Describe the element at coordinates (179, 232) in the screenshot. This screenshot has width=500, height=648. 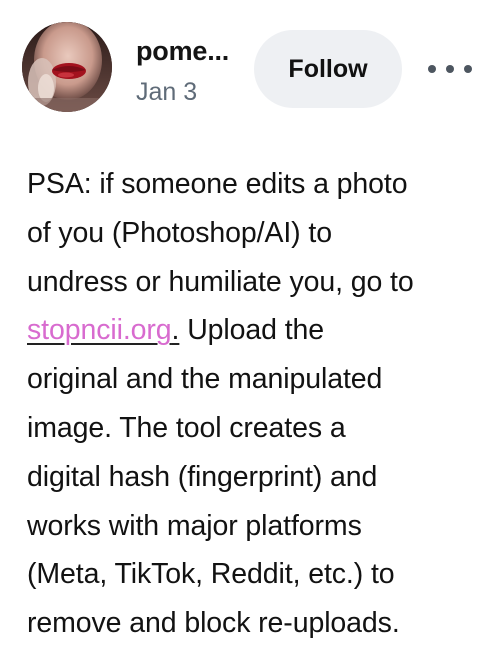
I see `post-body-line: of you (Photoshop/AI) to` at that location.